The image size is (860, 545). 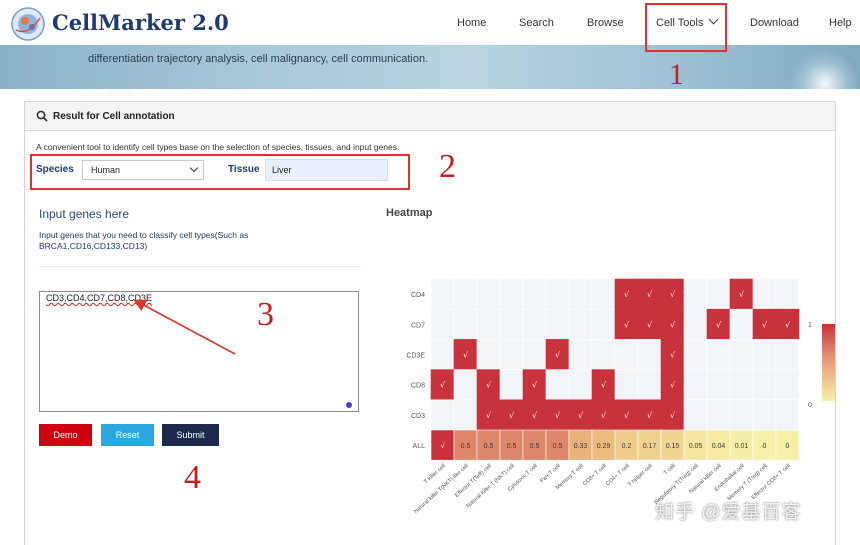 I want to click on demo-button: Demo, so click(x=65, y=435).